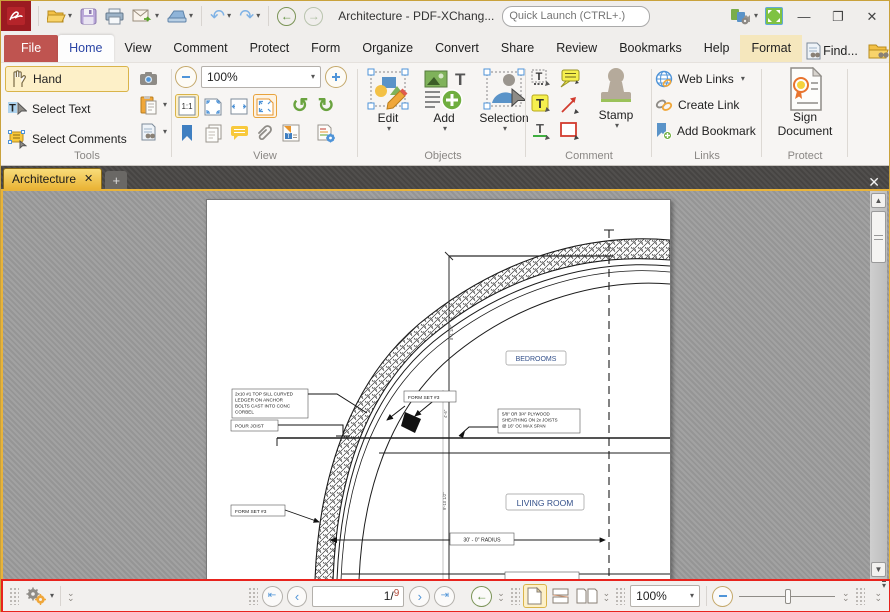  I want to click on dropdown-icon: ▾, so click(504, 128).